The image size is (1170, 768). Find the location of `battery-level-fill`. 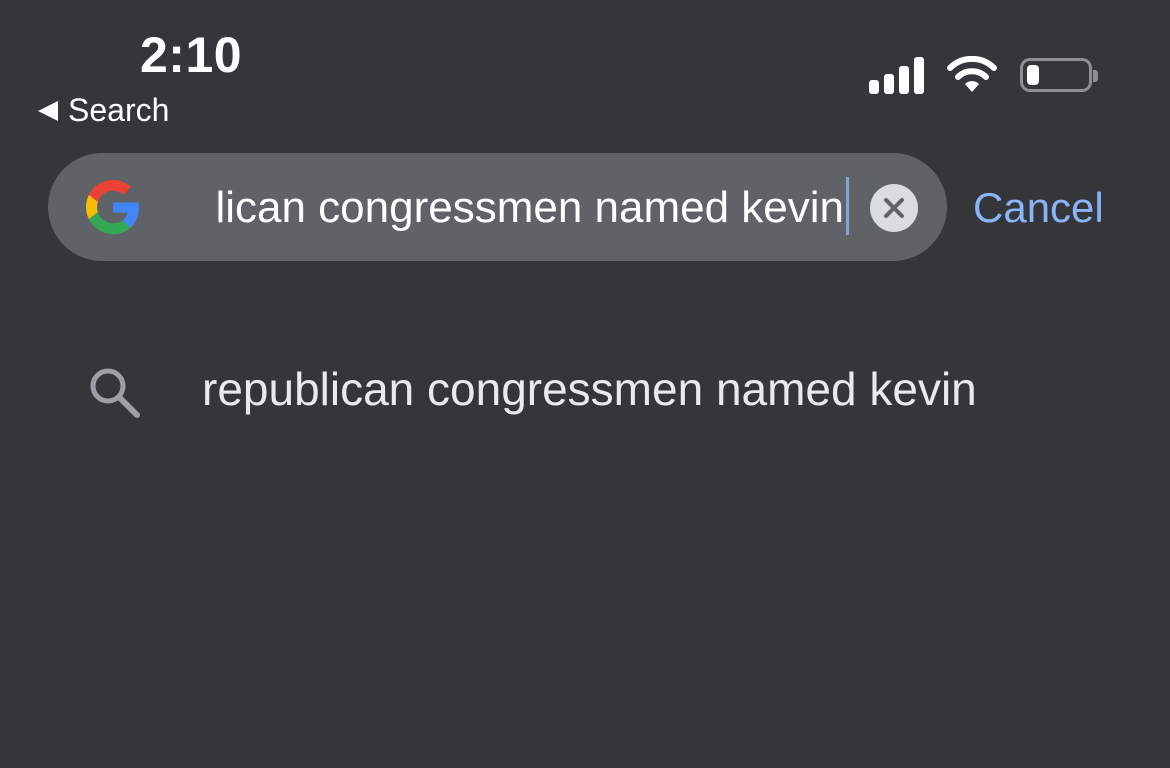

battery-level-fill is located at coordinates (1033, 75).